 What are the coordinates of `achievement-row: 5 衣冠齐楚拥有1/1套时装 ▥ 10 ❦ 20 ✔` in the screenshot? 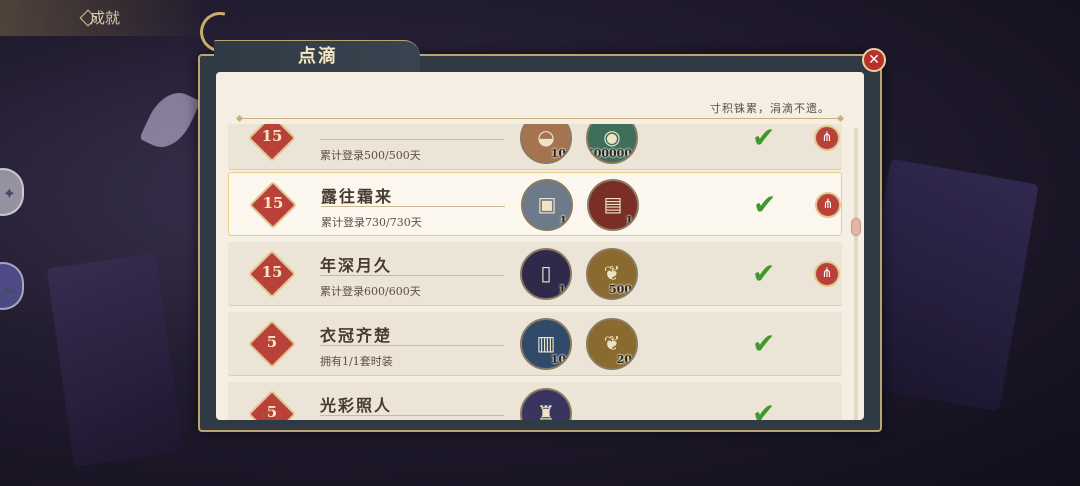 It's located at (535, 344).